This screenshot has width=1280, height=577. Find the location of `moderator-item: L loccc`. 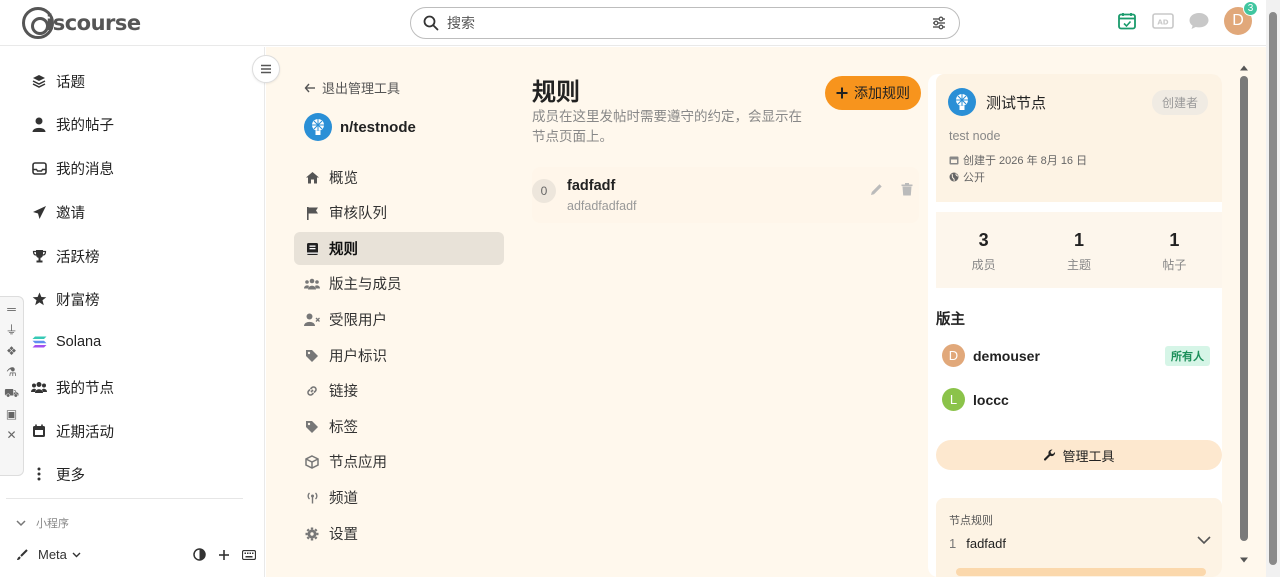

moderator-item: L loccc is located at coordinates (1080, 399).